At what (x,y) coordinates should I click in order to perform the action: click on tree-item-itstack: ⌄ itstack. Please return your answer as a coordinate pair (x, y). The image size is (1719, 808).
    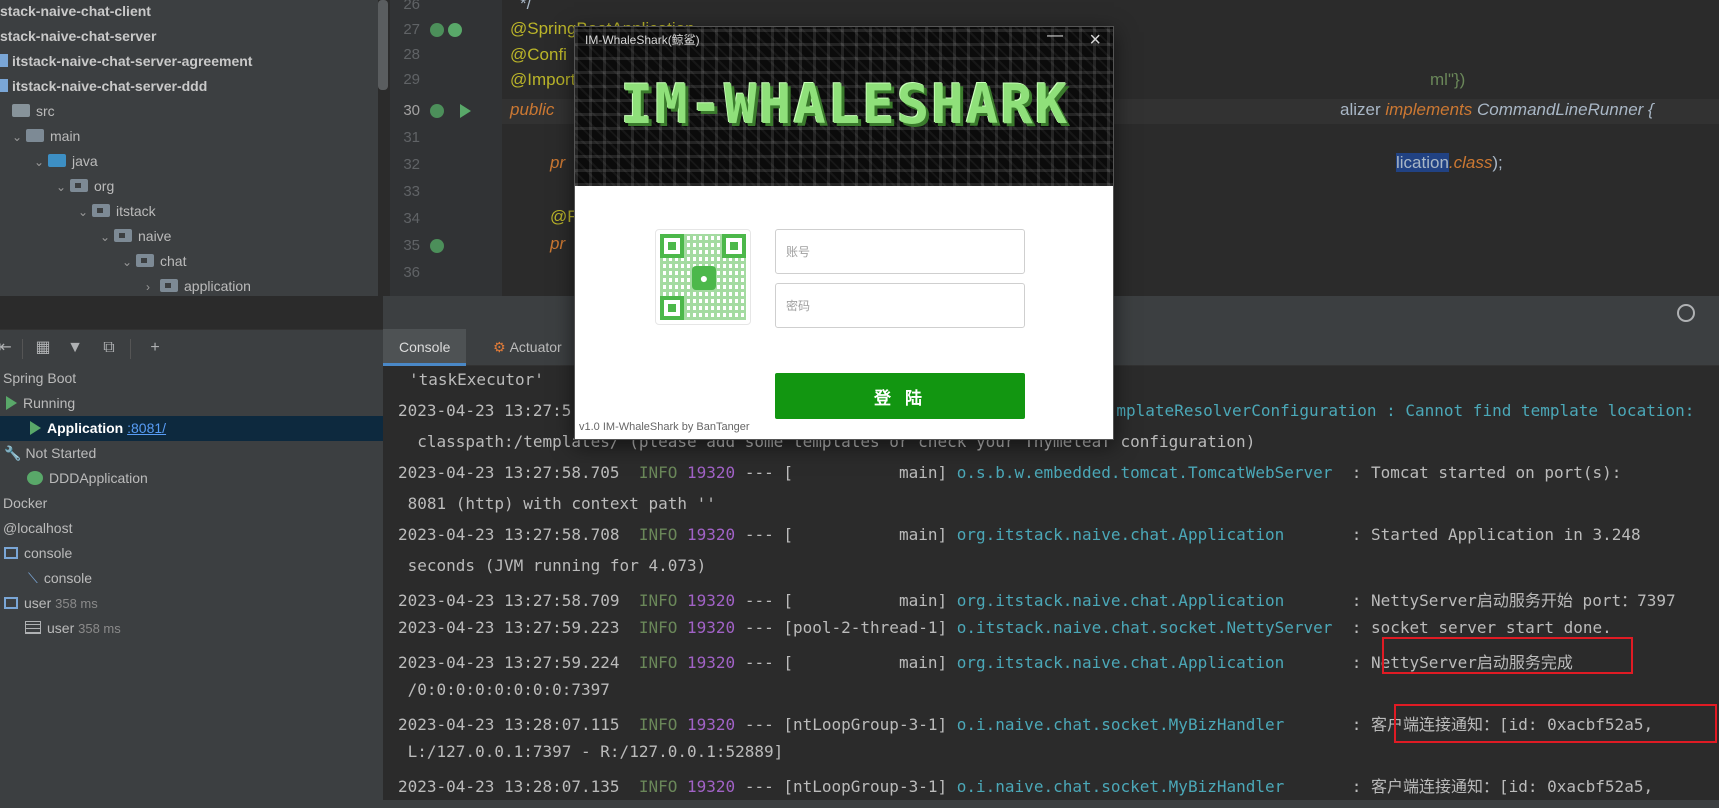
    Looking at the image, I should click on (117, 211).